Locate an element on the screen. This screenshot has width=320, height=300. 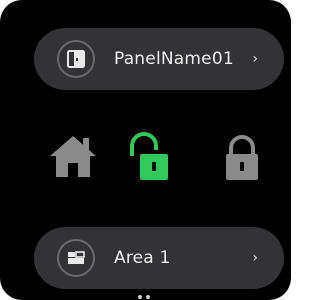
home-mode-button is located at coordinates (73, 157).